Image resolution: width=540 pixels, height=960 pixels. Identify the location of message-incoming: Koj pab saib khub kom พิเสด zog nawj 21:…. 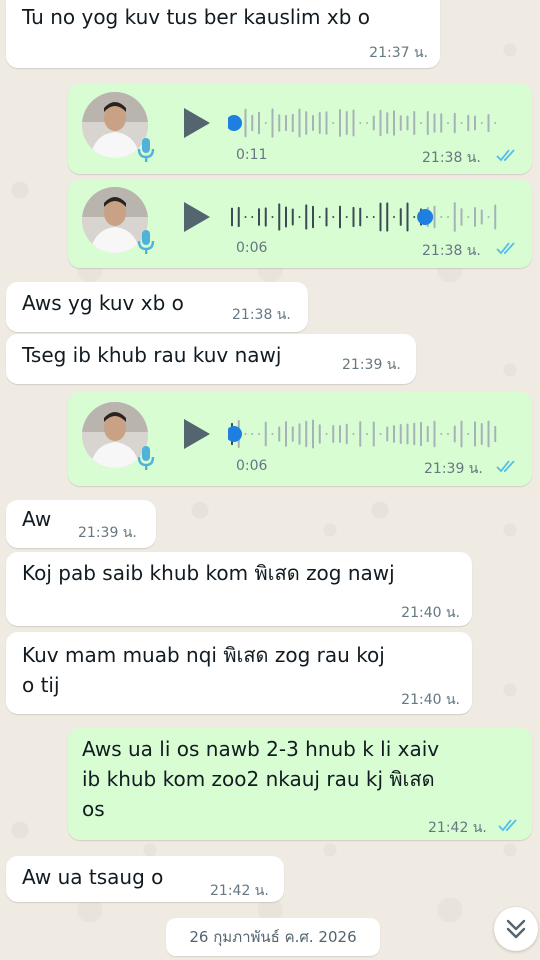
(239, 589).